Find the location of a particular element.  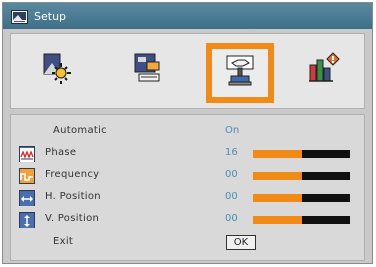

frequency-slider-fill is located at coordinates (277, 176).